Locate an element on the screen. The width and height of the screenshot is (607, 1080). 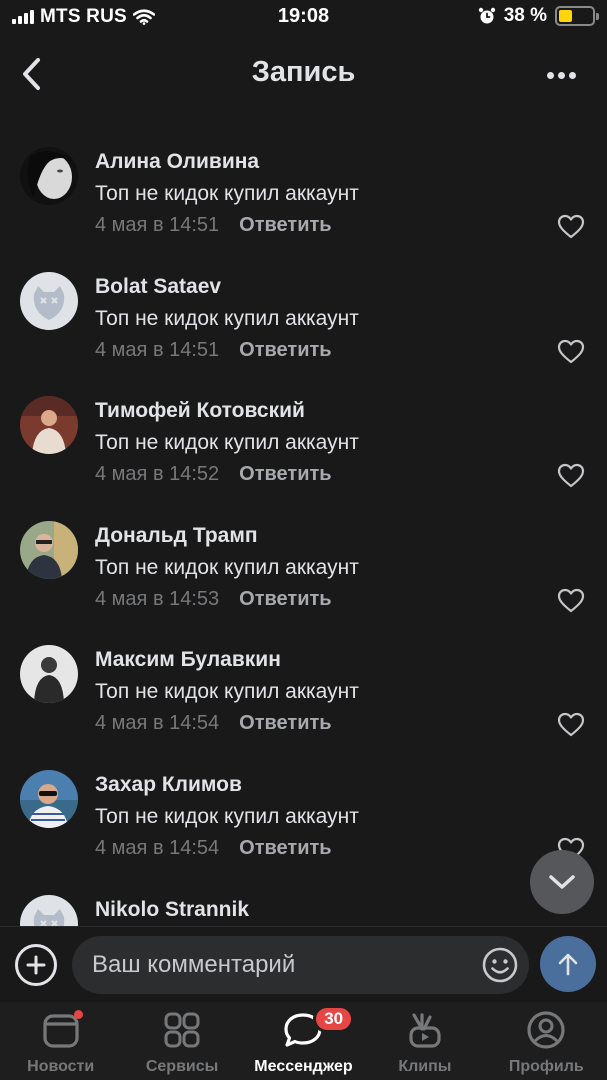
news-icon is located at coordinates (61, 1030).